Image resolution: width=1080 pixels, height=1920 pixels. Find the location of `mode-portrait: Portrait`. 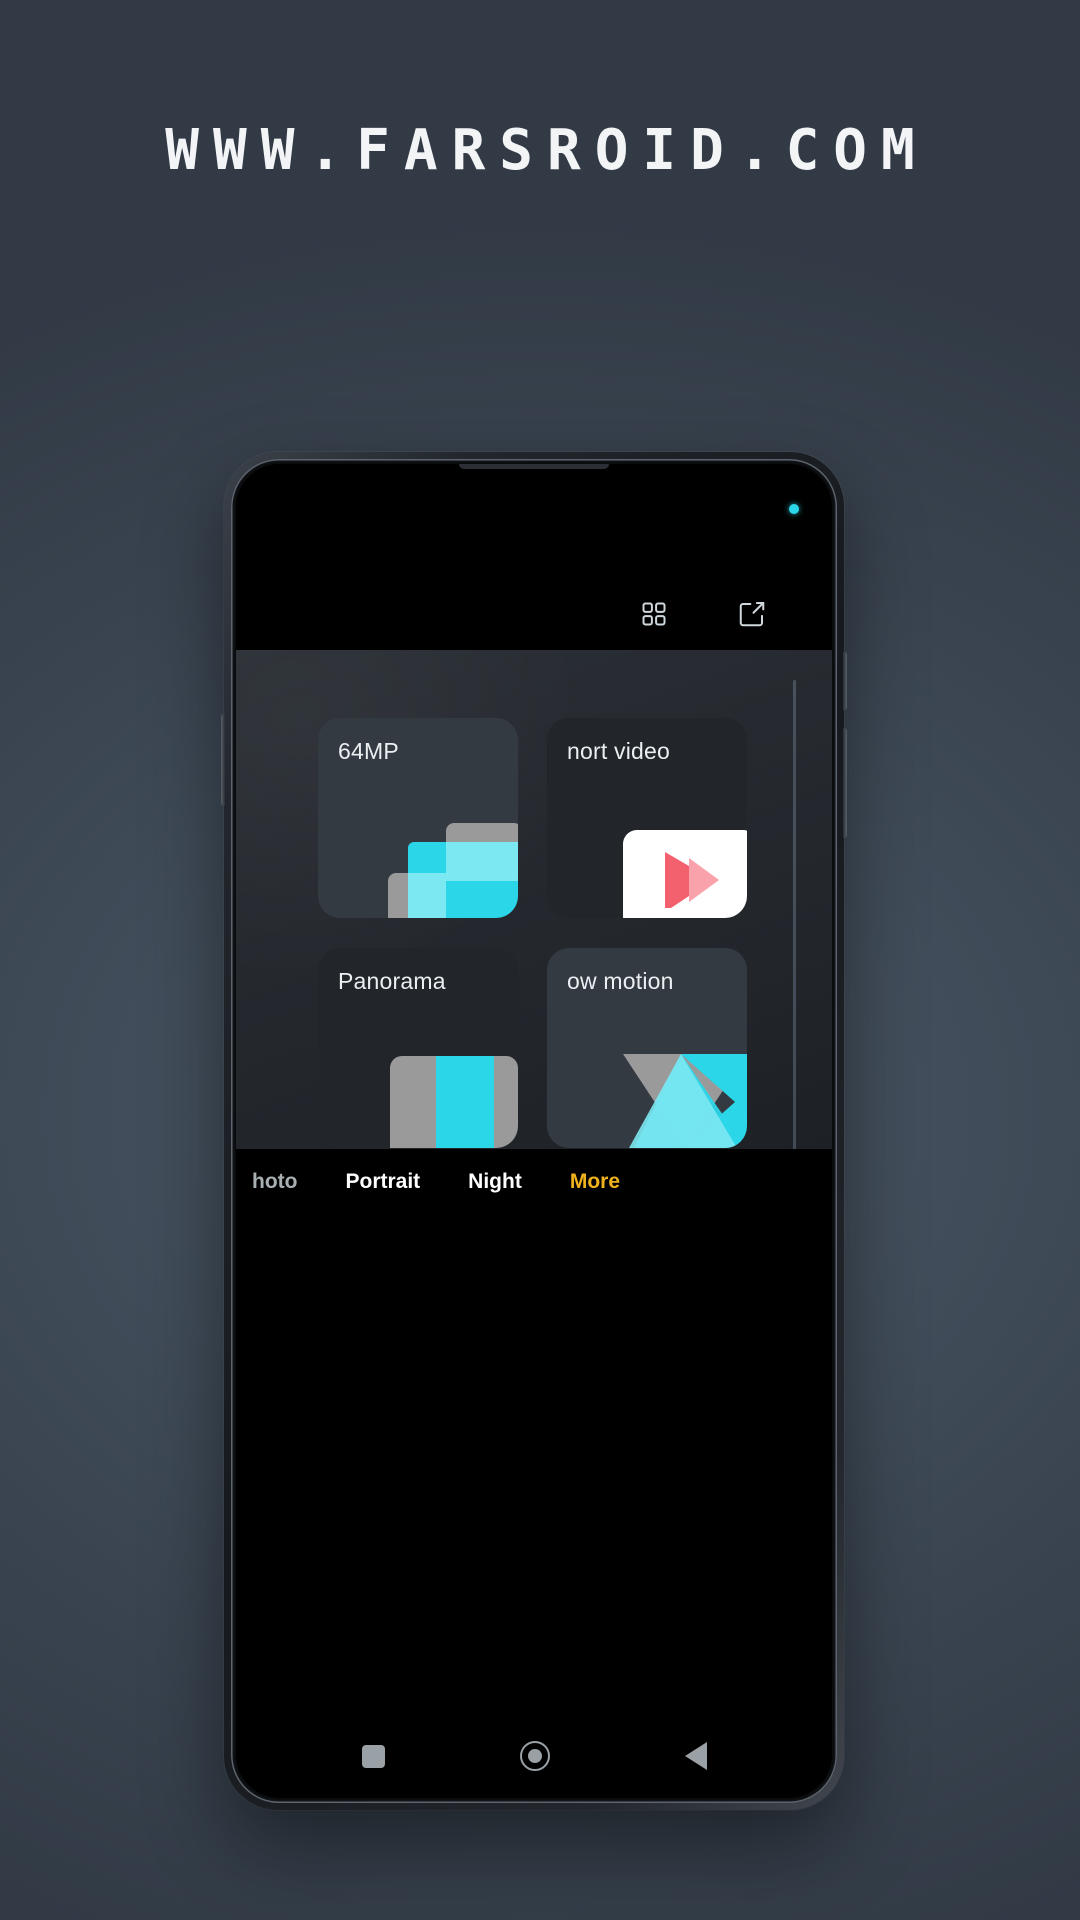

mode-portrait: Portrait is located at coordinates (382, 1182).